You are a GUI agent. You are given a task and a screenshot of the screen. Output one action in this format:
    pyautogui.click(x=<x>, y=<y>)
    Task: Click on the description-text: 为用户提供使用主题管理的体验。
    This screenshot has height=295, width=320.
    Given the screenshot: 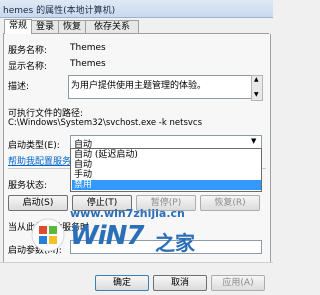 What is the action you would take?
    pyautogui.click(x=139, y=86)
    